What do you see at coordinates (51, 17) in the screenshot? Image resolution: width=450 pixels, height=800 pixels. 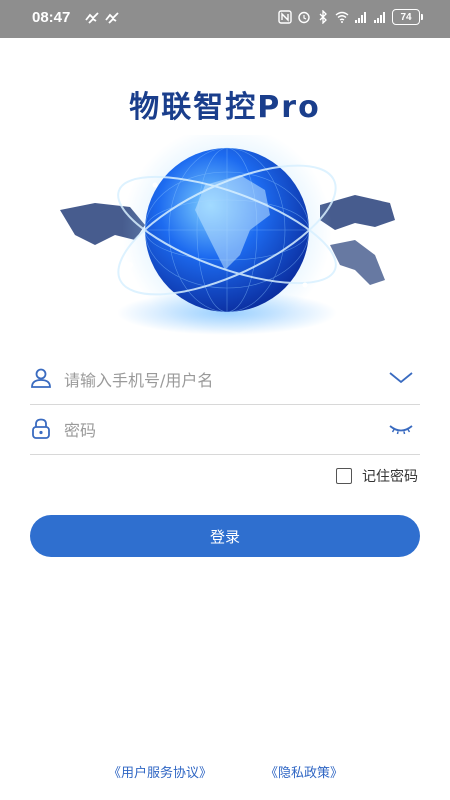 I see `status-time: 08:47` at bounding box center [51, 17].